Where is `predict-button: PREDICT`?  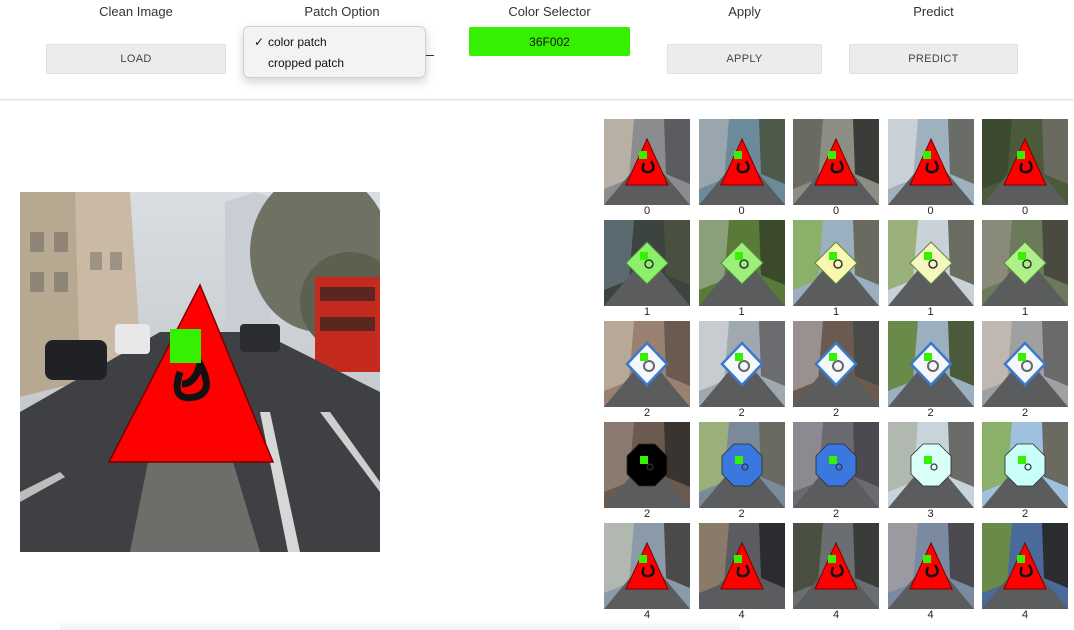
predict-button: PREDICT is located at coordinates (933, 59).